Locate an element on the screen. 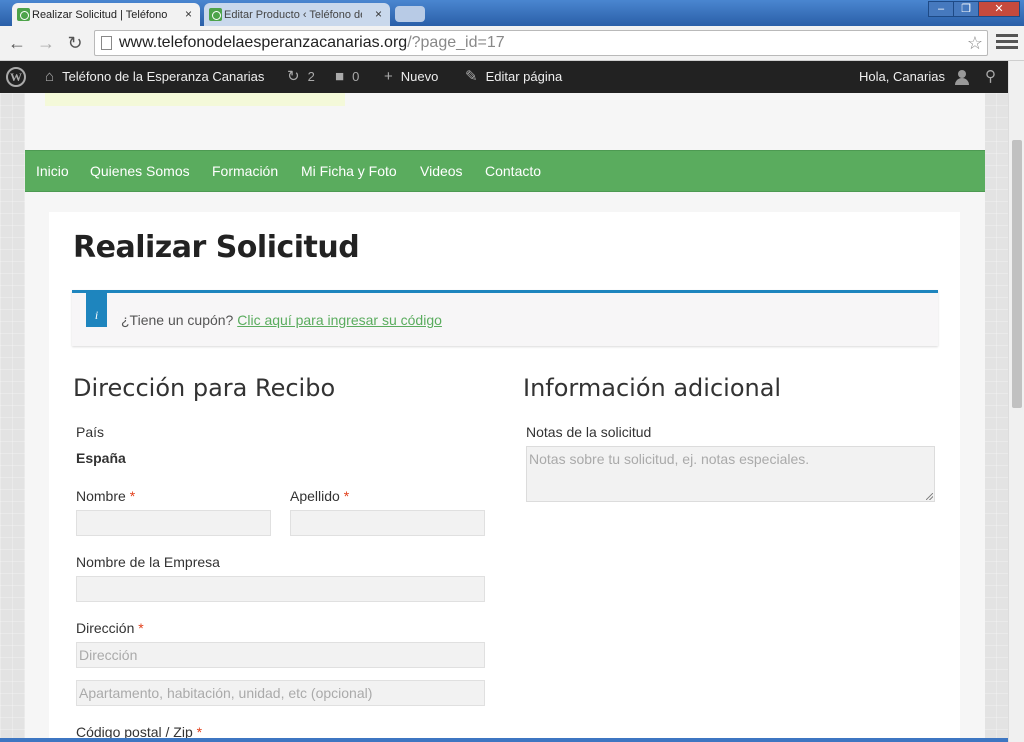 This screenshot has height=742, width=1024. first-name-label-text: Nombre is located at coordinates (101, 496).